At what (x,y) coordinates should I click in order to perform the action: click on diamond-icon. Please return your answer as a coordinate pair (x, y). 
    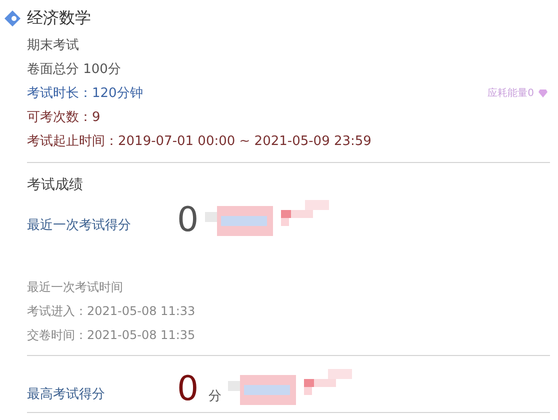
    Looking at the image, I should click on (12, 18).